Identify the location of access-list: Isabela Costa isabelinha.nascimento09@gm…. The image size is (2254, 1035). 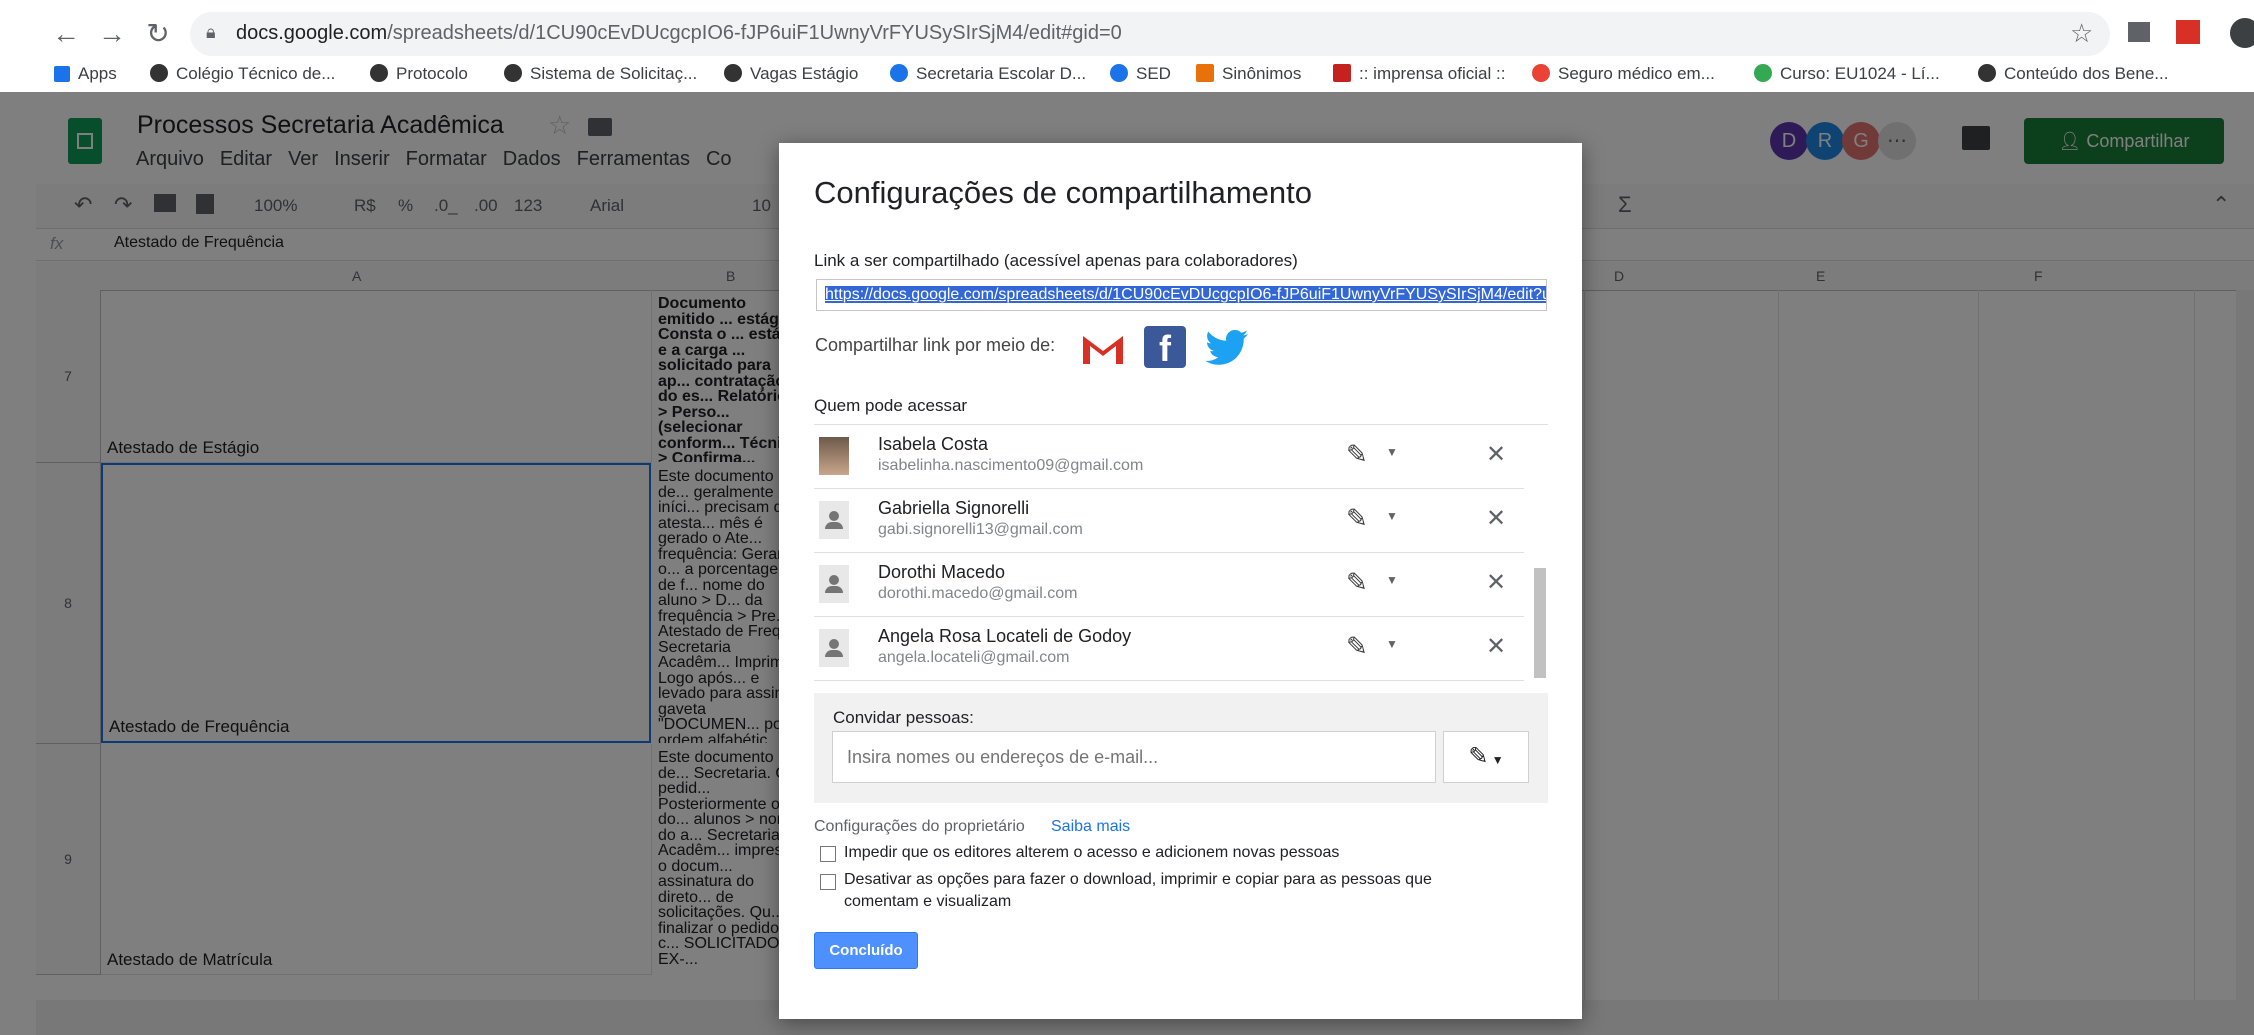
(1181, 552).